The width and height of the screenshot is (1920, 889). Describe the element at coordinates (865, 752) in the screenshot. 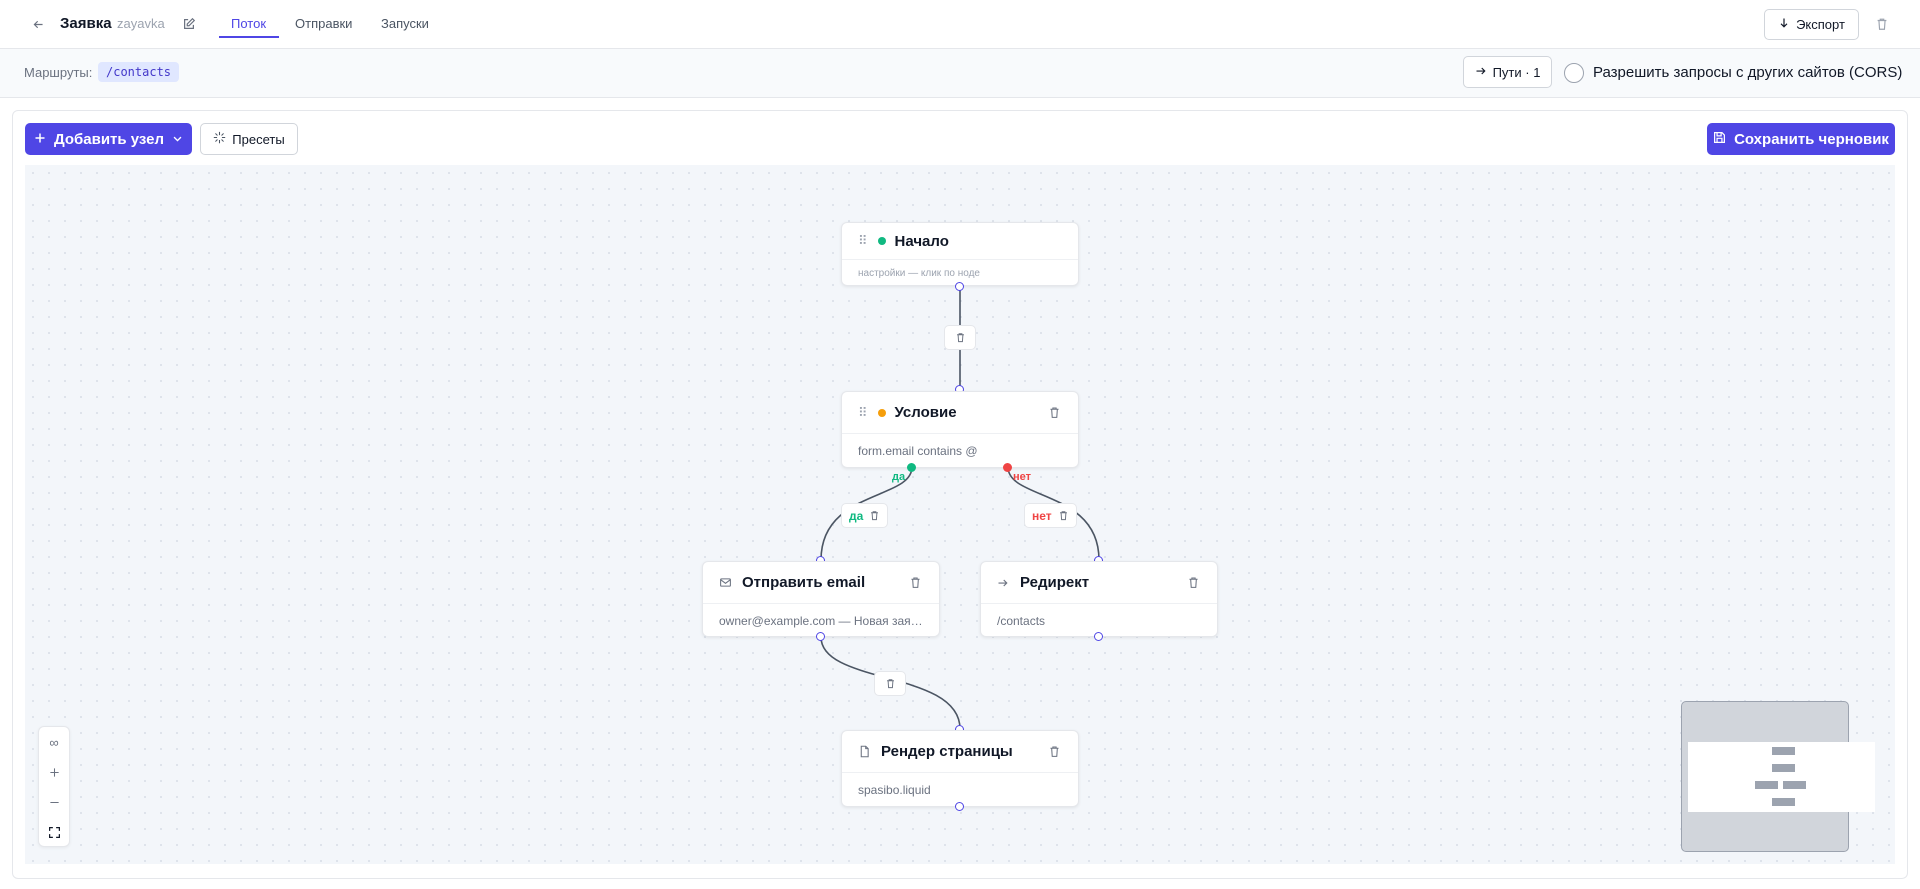

I see `file-icon` at that location.